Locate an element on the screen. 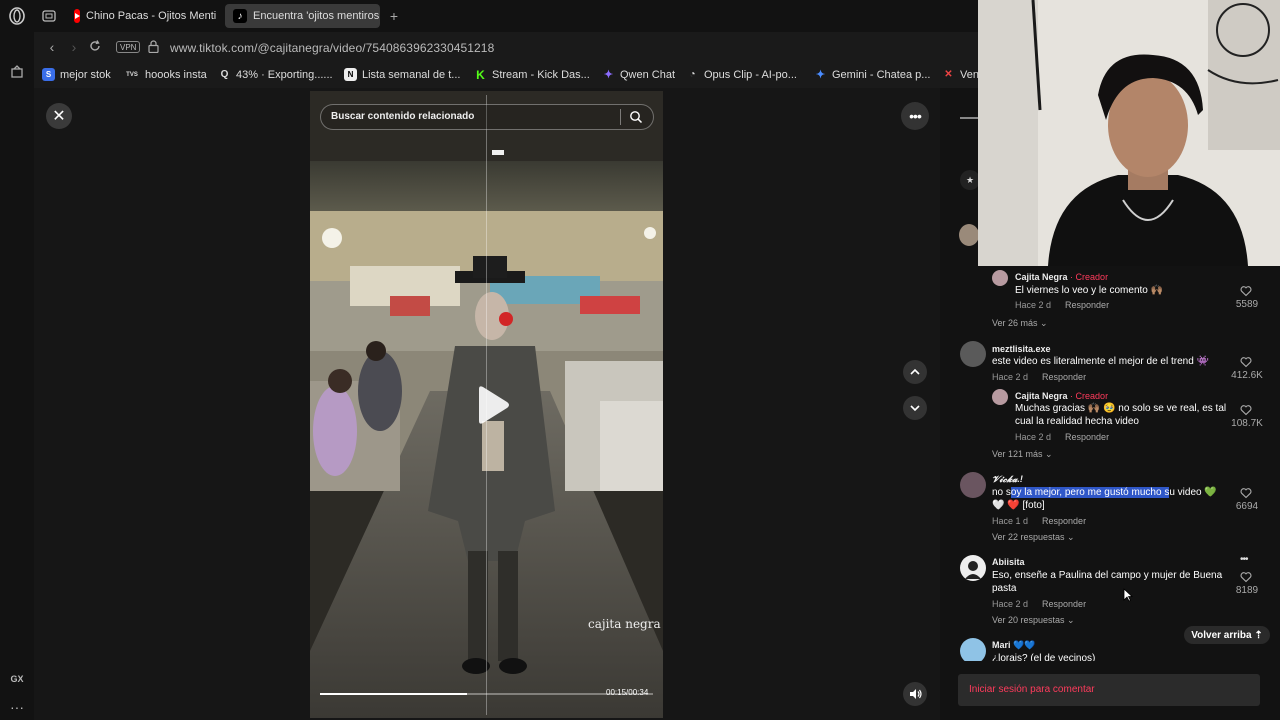 The height and width of the screenshot is (720, 1280). star-icon: ★ is located at coordinates (970, 180).